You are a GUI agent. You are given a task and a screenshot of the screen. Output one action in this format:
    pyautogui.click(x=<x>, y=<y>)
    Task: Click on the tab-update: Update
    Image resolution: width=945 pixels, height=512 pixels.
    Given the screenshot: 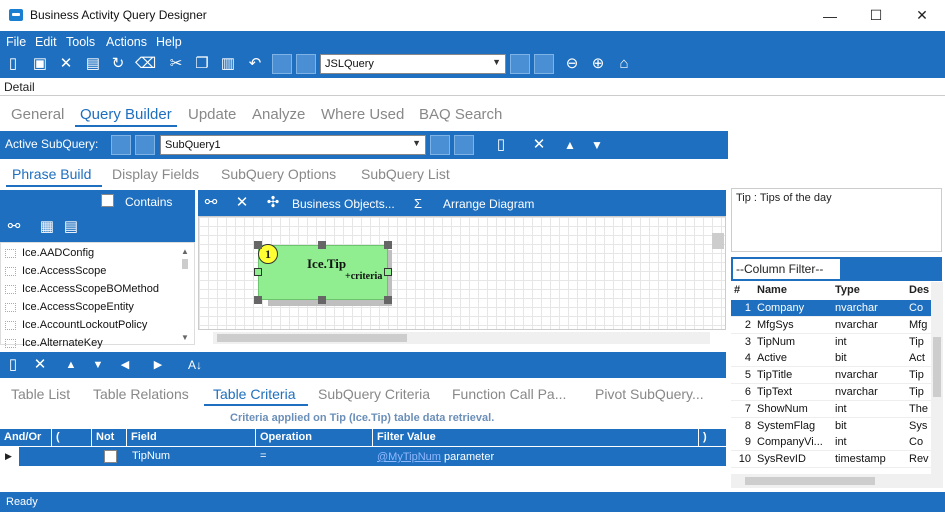 What is the action you would take?
    pyautogui.click(x=212, y=114)
    